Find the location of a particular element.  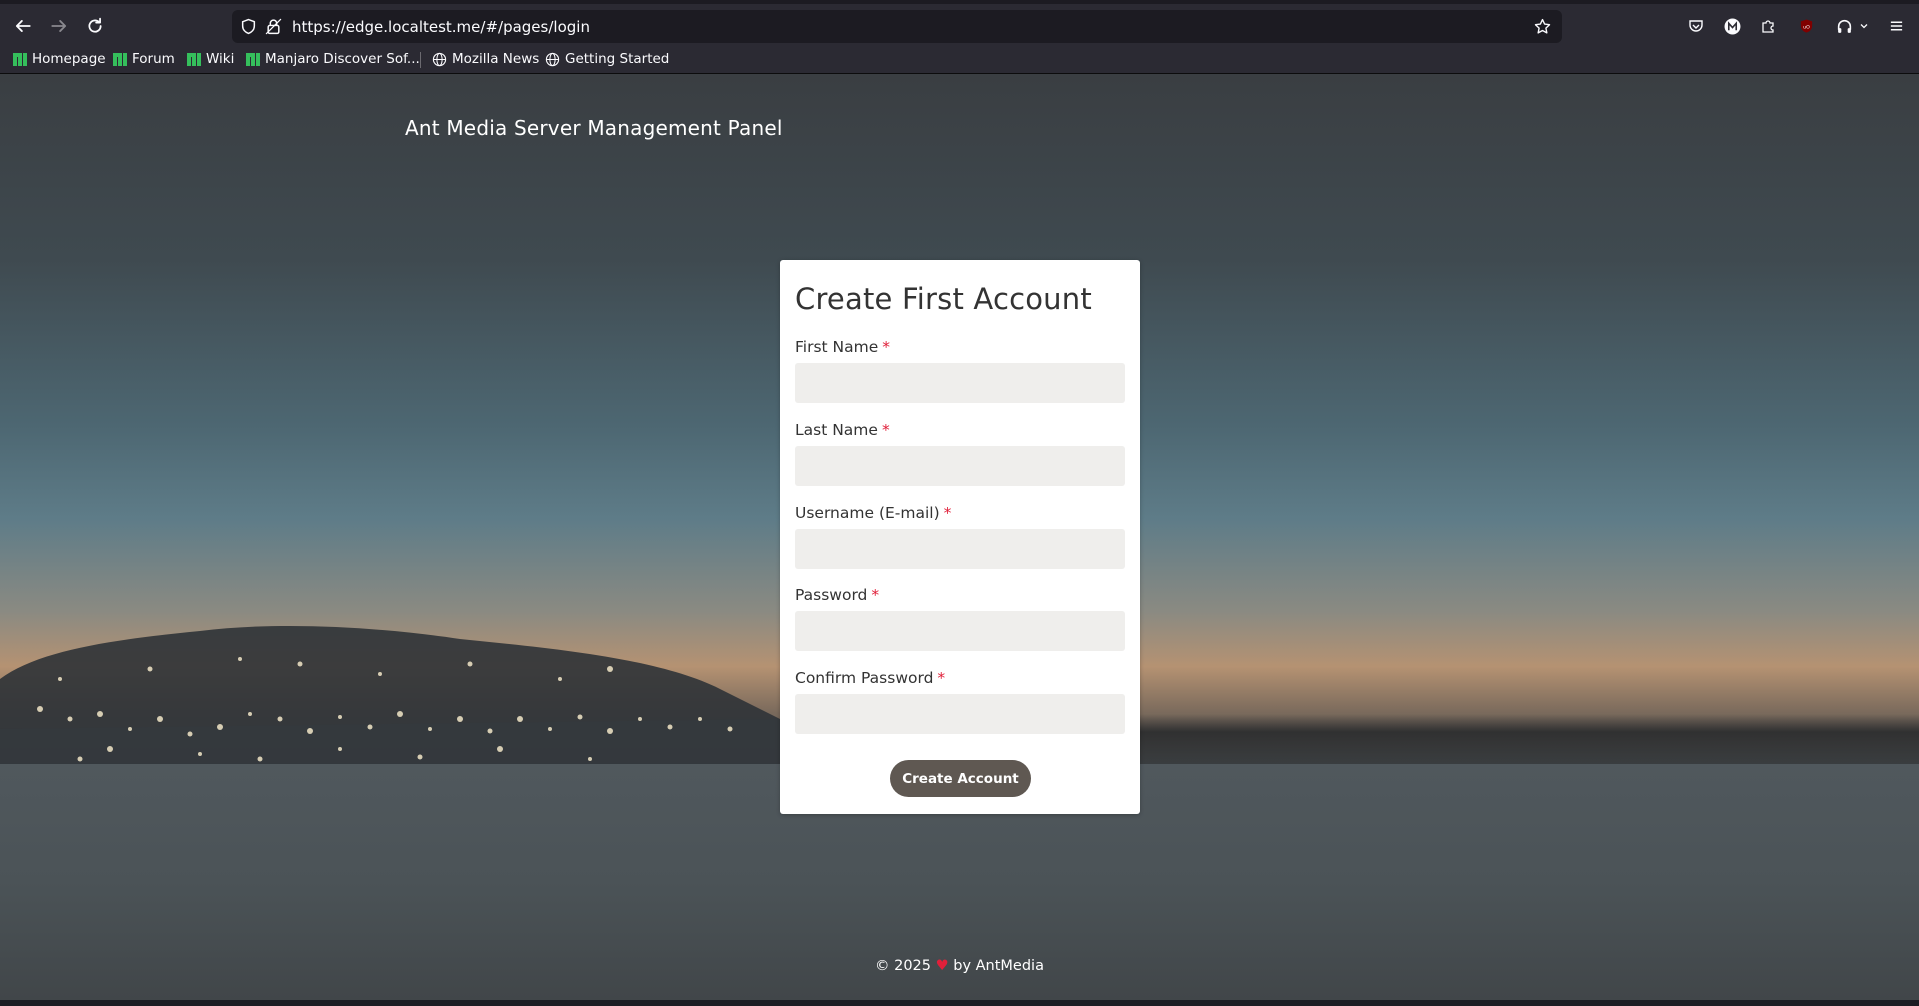

chevron-down-icon is located at coordinates (1864, 26).